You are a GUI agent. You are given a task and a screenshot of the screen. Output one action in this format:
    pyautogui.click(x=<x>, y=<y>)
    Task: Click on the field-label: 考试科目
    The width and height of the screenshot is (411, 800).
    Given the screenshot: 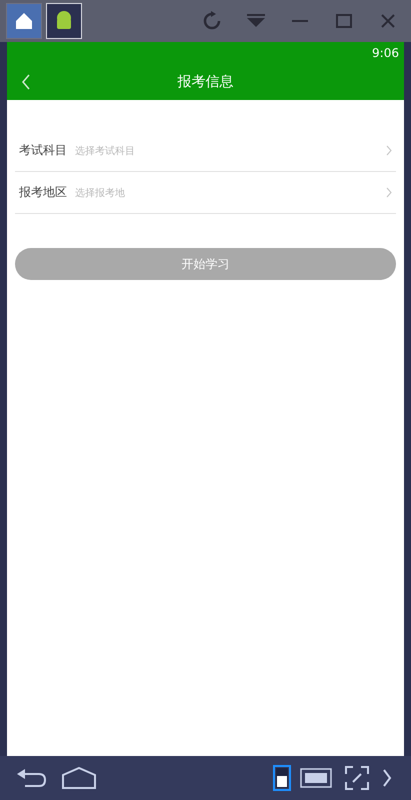 What is the action you would take?
    pyautogui.click(x=43, y=150)
    